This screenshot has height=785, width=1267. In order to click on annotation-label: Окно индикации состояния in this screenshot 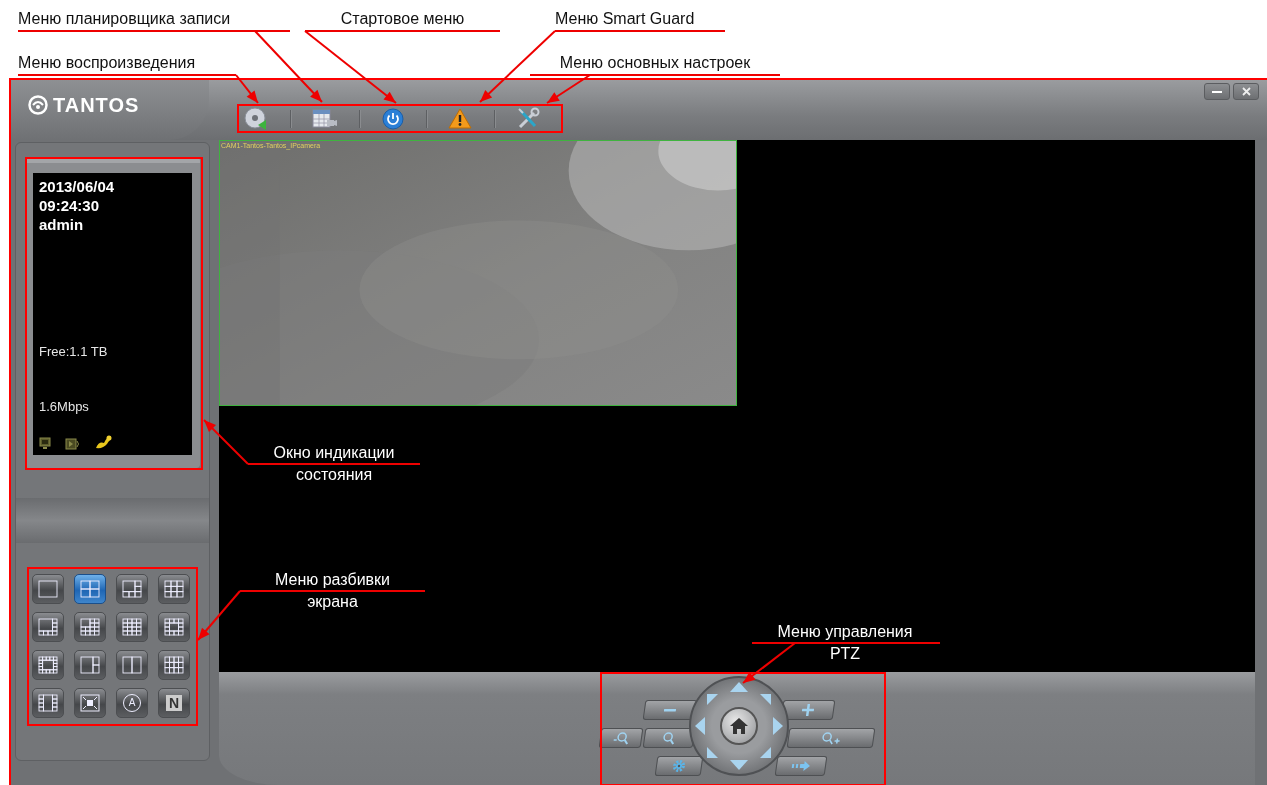, I will do `click(334, 464)`.